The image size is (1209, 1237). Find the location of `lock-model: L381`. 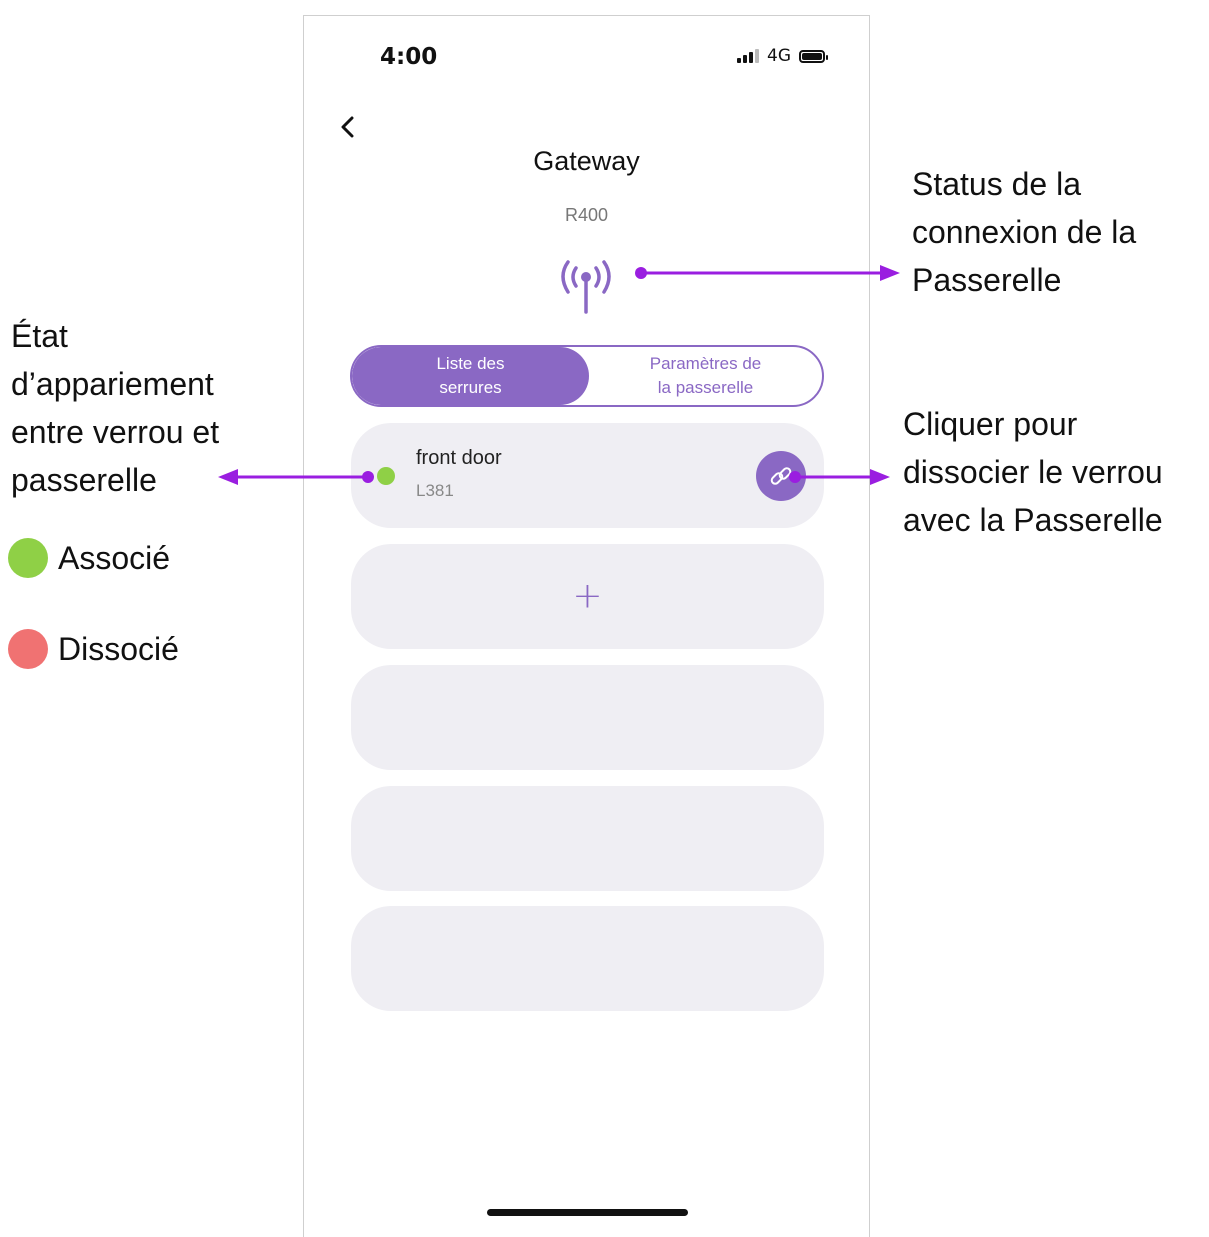

lock-model: L381 is located at coordinates (435, 490).